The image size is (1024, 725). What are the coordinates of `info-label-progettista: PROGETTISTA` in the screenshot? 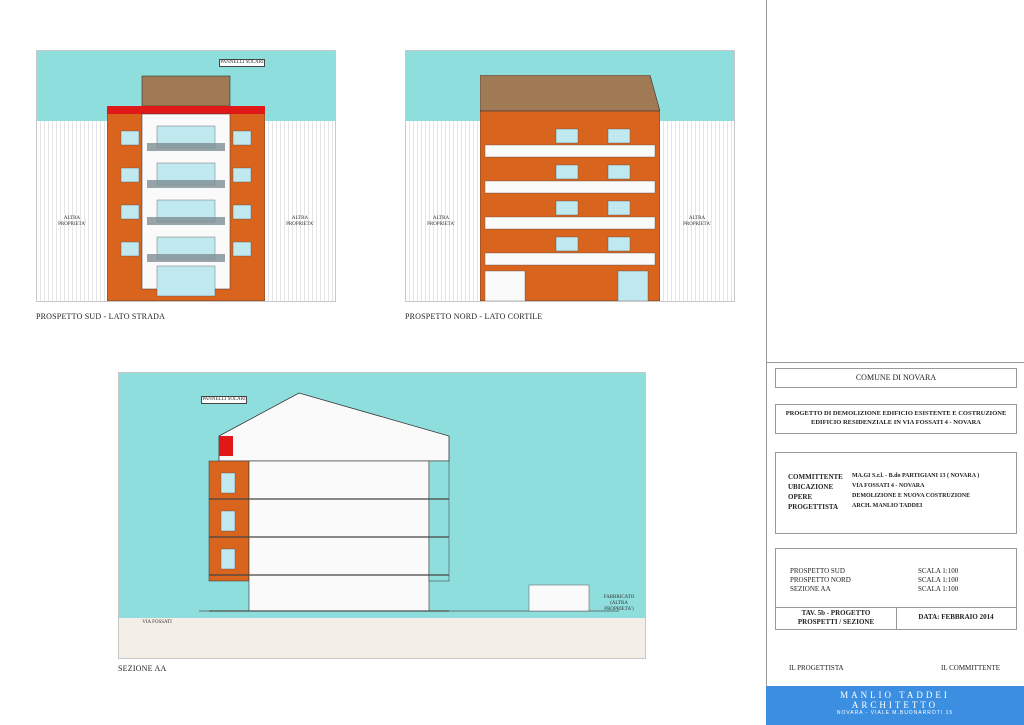 It's located at (813, 507).